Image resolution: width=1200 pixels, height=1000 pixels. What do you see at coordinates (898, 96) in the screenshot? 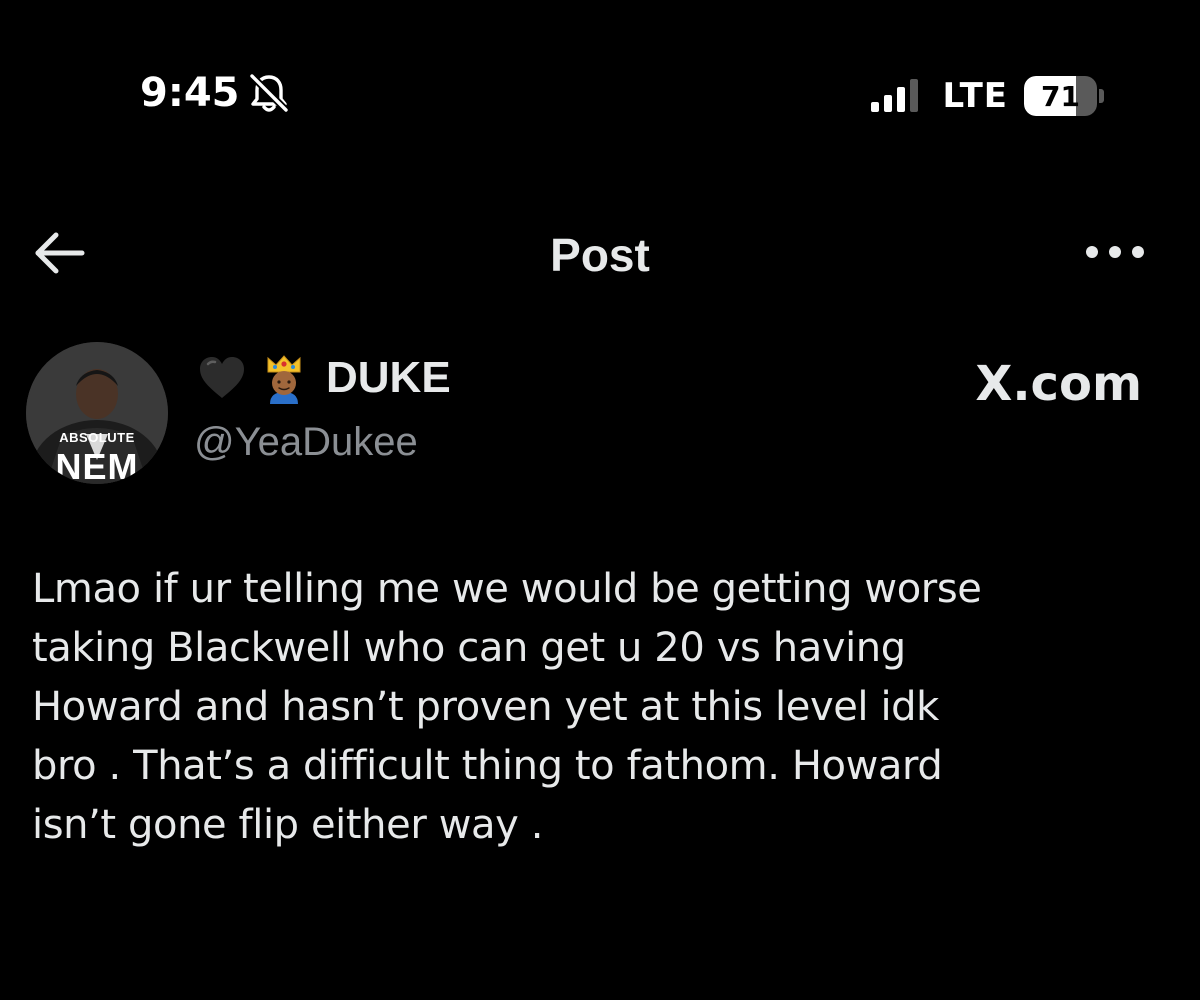
I see `signal-icon` at bounding box center [898, 96].